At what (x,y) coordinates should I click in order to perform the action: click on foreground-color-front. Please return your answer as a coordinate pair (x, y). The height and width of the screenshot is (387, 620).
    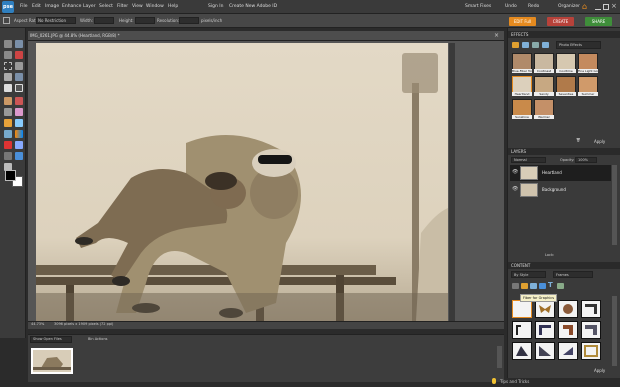
    Looking at the image, I should click on (10, 175).